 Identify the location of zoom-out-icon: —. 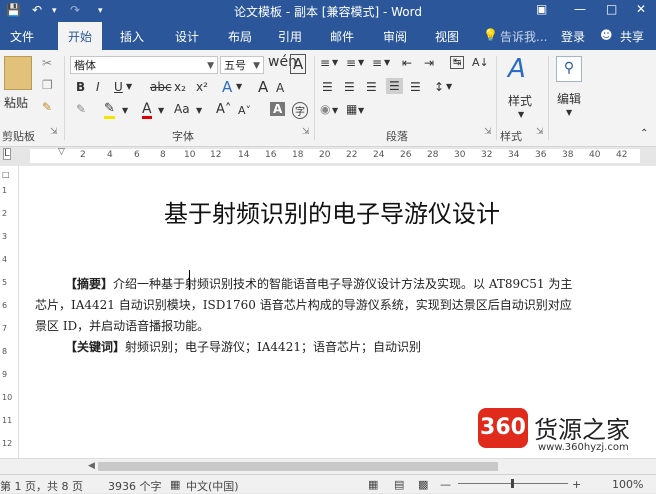
(445, 484).